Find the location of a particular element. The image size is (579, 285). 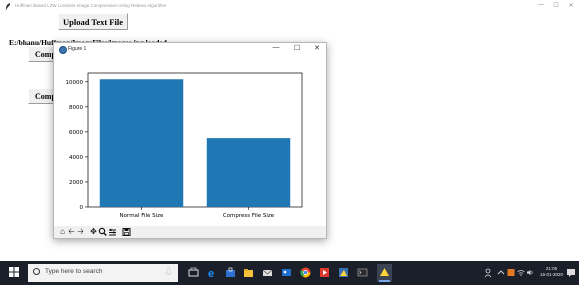

figure-minimize-button: — is located at coordinates (276, 47).